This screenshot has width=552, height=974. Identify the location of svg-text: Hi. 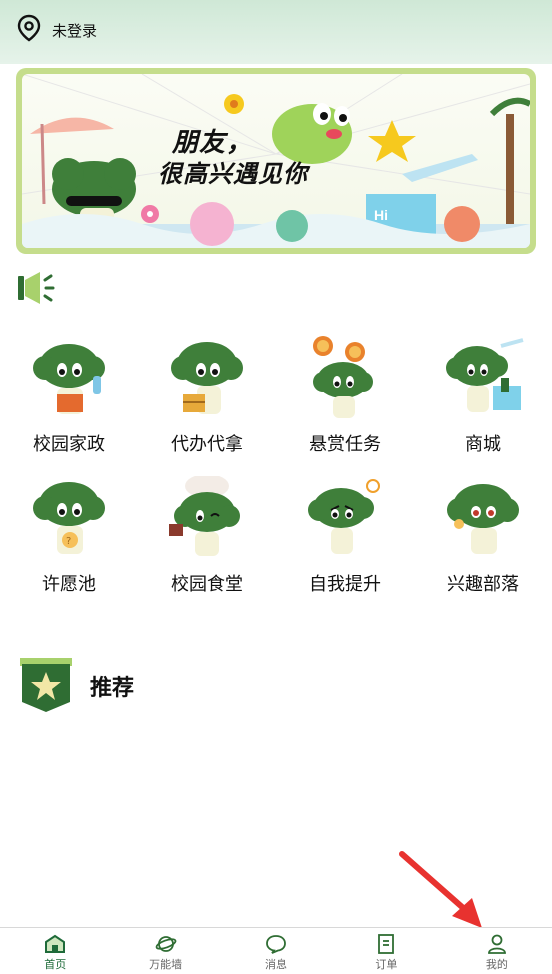
(381, 215).